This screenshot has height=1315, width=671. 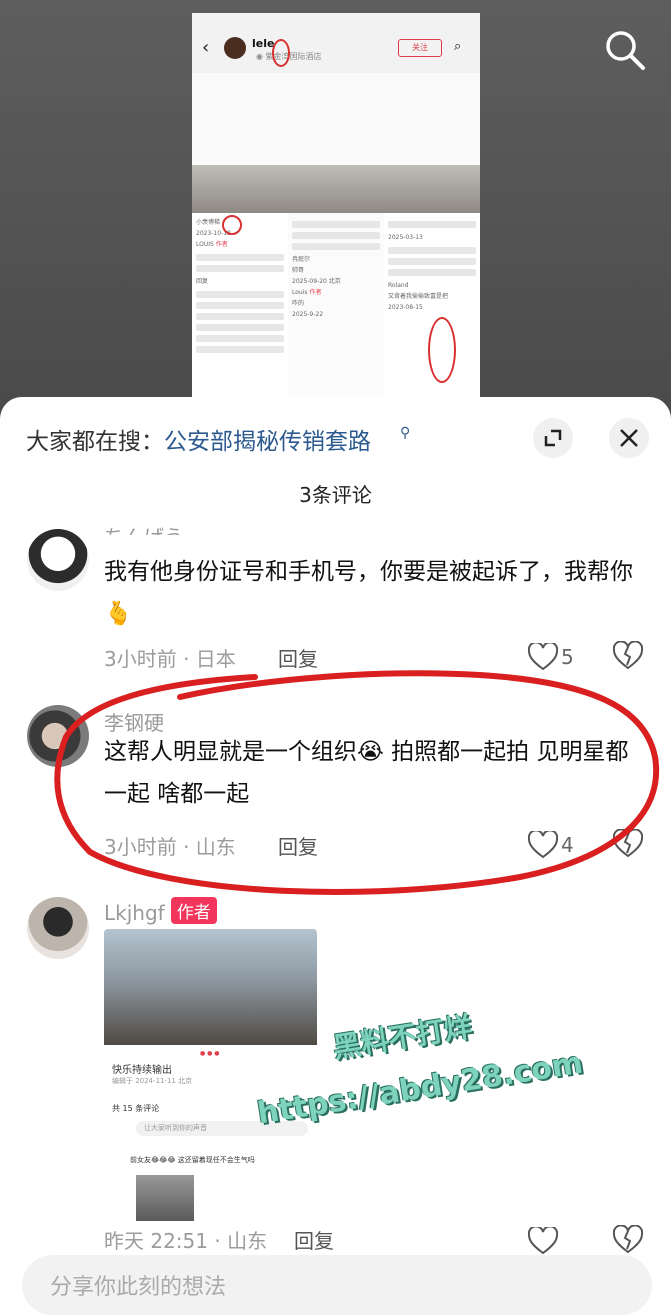 What do you see at coordinates (202, 281) in the screenshot?
I see `collage-text: 回复` at bounding box center [202, 281].